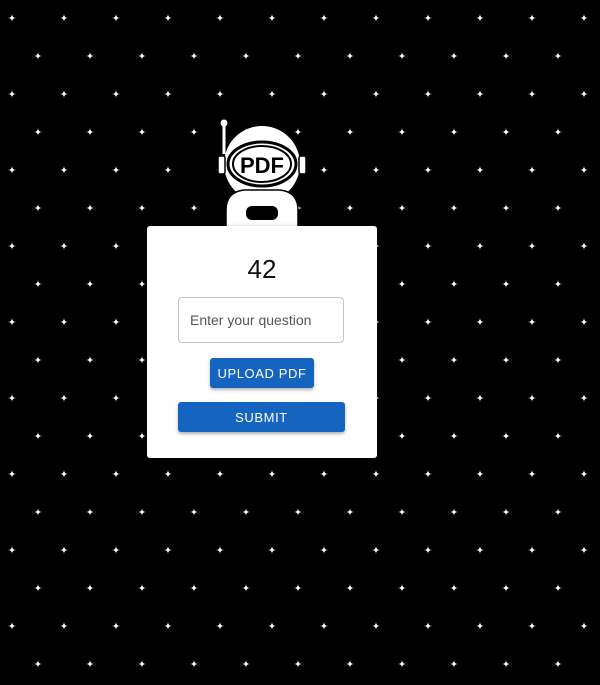  Describe the element at coordinates (261, 320) in the screenshot. I see `question-input` at that location.